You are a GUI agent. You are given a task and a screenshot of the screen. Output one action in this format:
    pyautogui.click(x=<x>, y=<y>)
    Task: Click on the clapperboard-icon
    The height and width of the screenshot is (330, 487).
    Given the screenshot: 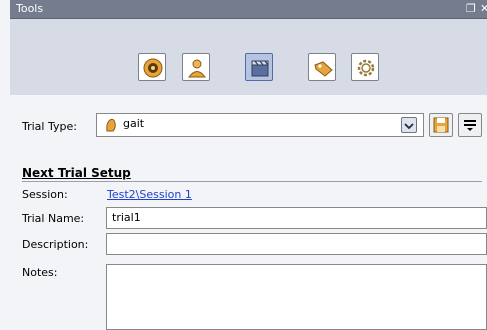 What is the action you would take?
    pyautogui.click(x=260, y=68)
    